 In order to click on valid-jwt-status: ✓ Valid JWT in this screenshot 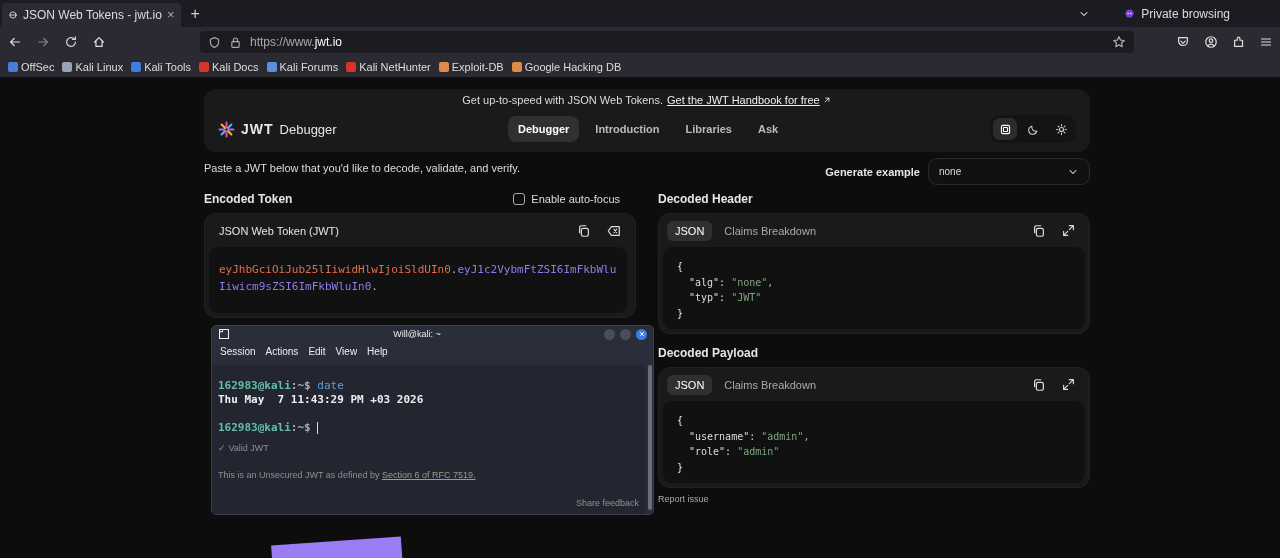, I will do `click(244, 448)`.